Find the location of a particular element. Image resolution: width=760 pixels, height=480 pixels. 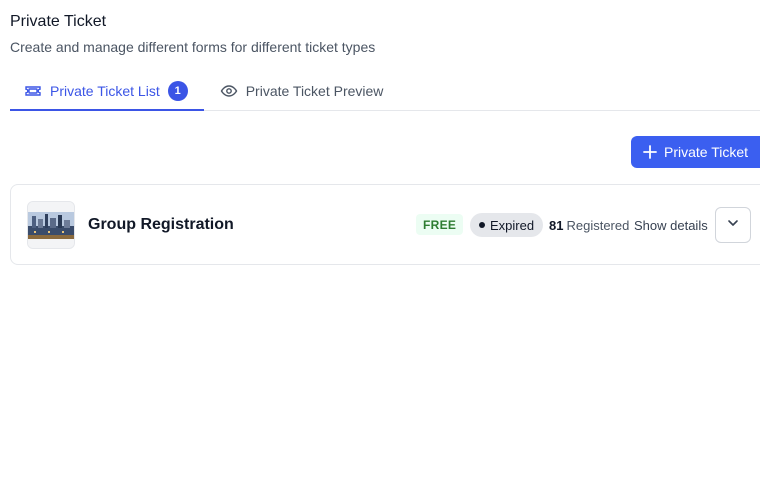

status-dot-icon is located at coordinates (482, 225).